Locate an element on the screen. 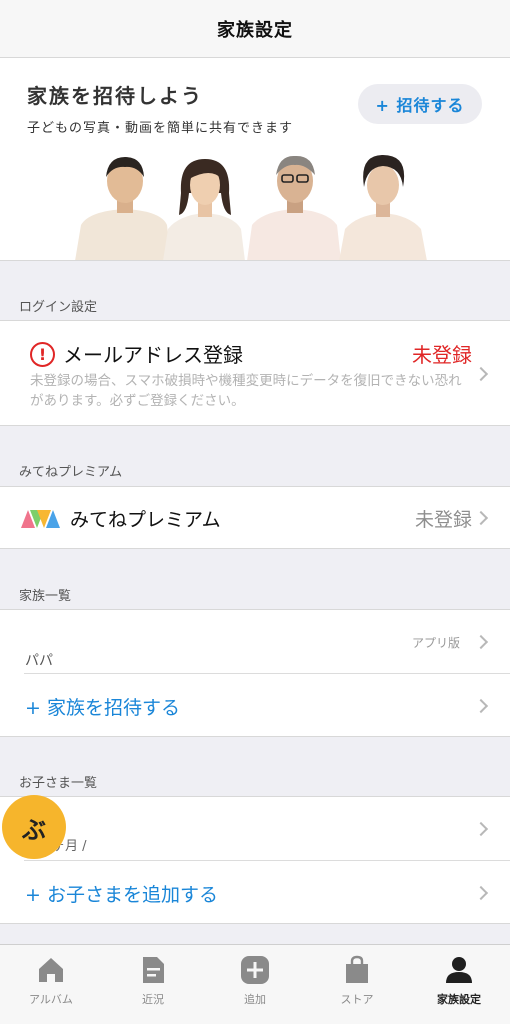  family-member-row: アプリ版 パパ is located at coordinates (255, 641).